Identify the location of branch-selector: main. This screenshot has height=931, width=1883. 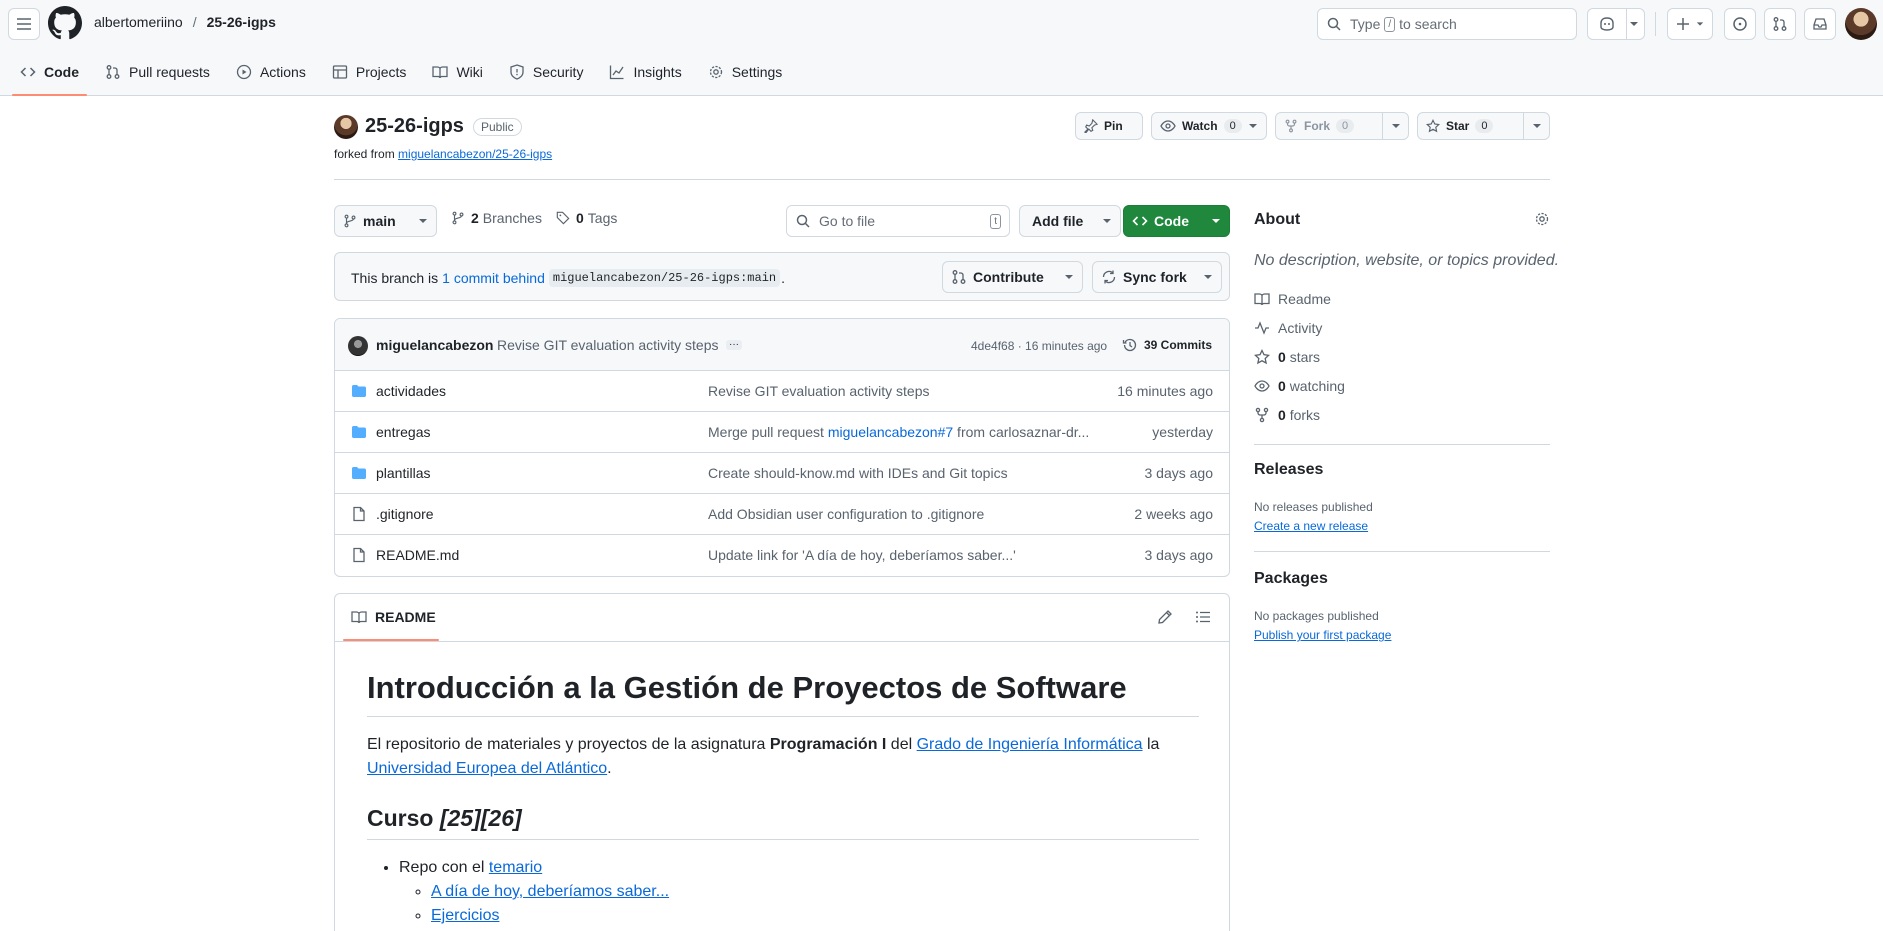
(385, 221).